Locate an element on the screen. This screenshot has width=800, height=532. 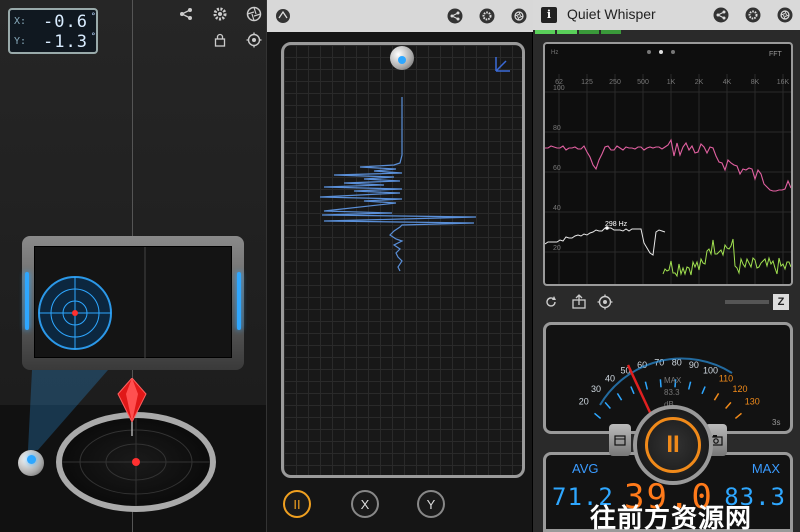
freq-tick-label: 16K is located at coordinates (783, 82).